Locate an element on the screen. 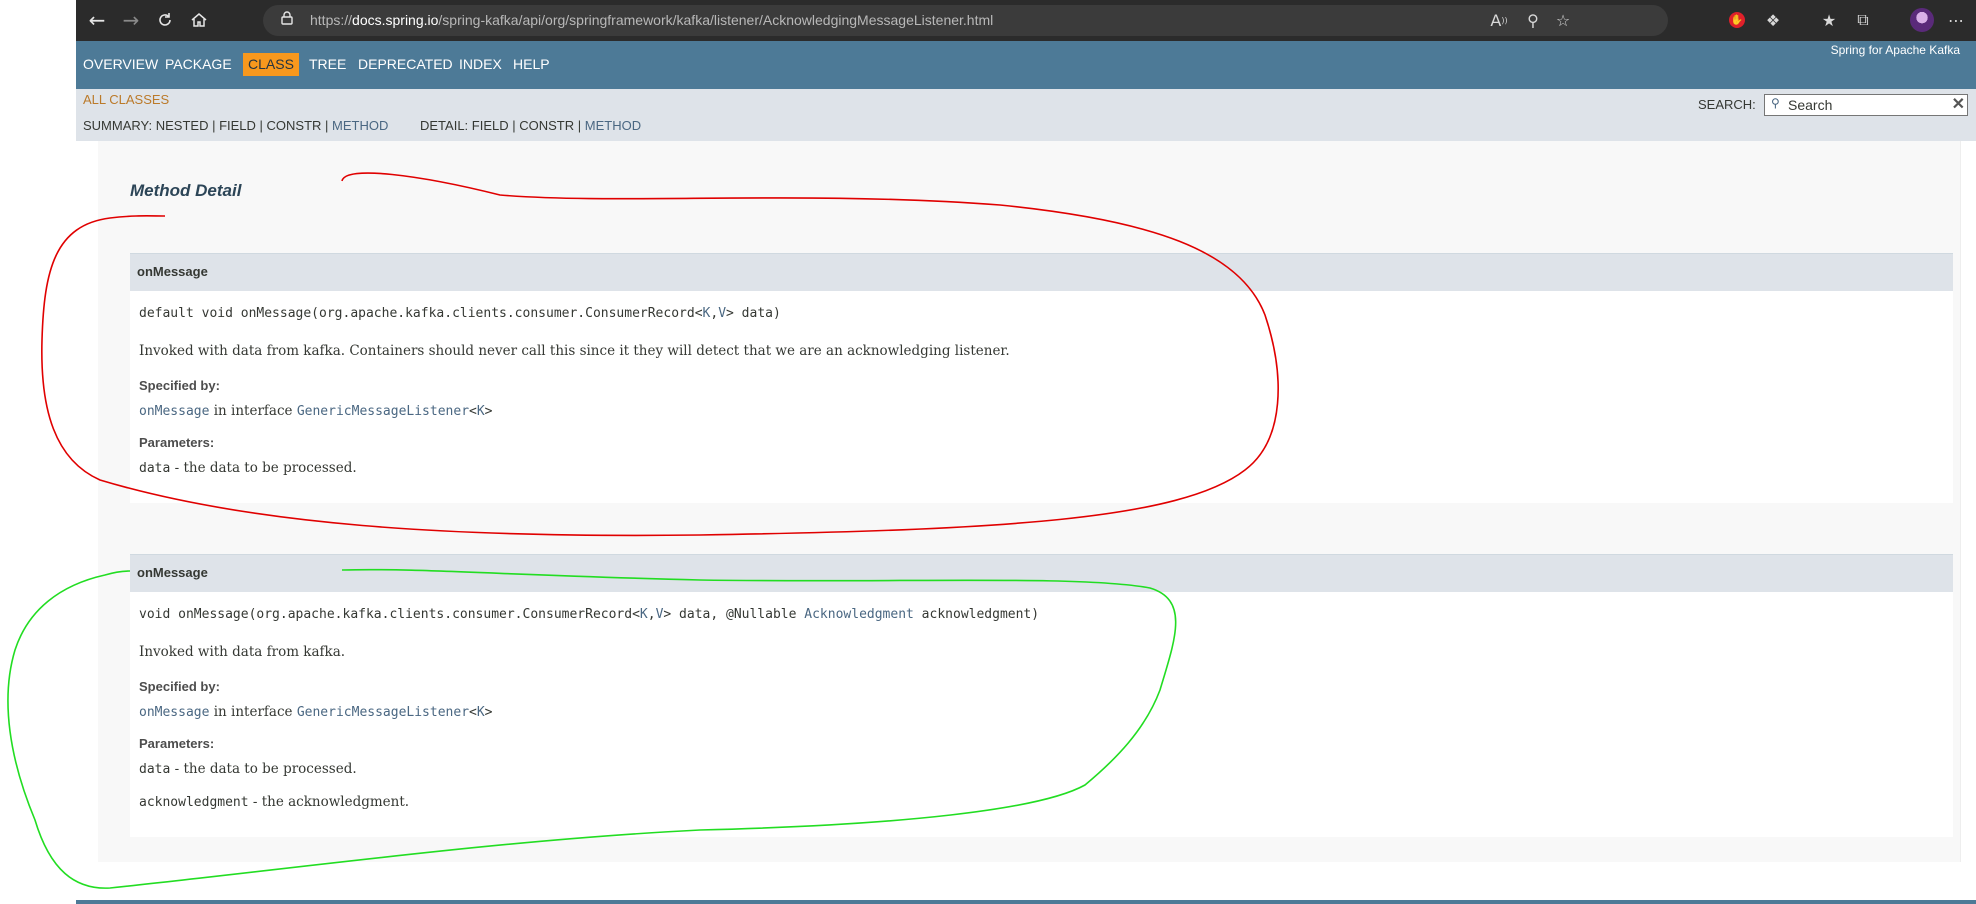 The width and height of the screenshot is (1976, 904). all-classes-link: ALL CLASSES is located at coordinates (126, 99).